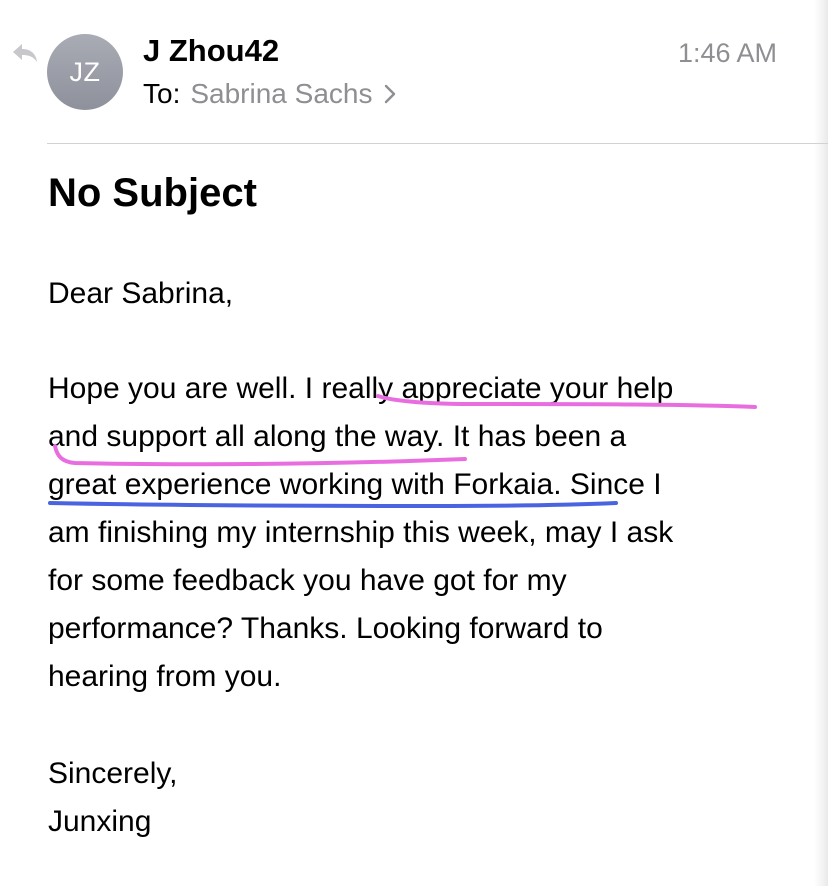 The width and height of the screenshot is (828, 886). What do you see at coordinates (25, 53) in the screenshot?
I see `reply-arrow-icon` at bounding box center [25, 53].